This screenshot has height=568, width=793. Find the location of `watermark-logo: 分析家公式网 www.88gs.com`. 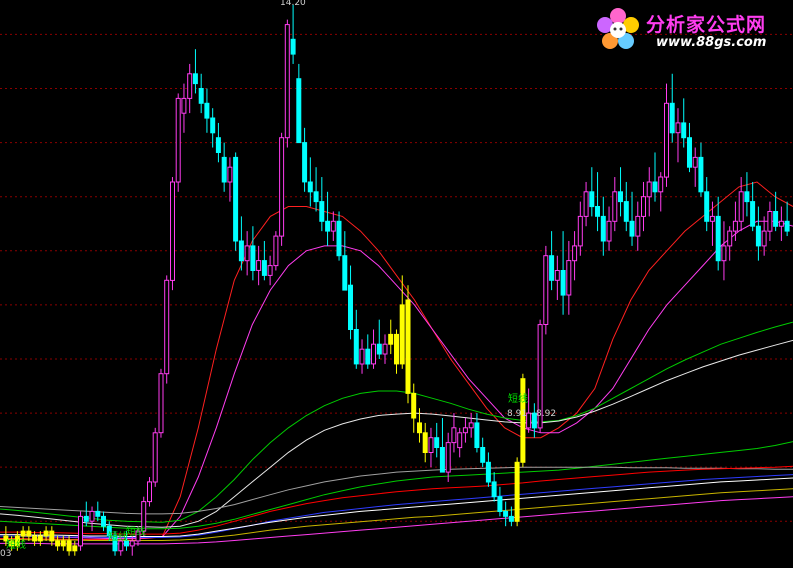

watermark-logo: 分析家公式网 www.88gs.com is located at coordinates (690, 30).